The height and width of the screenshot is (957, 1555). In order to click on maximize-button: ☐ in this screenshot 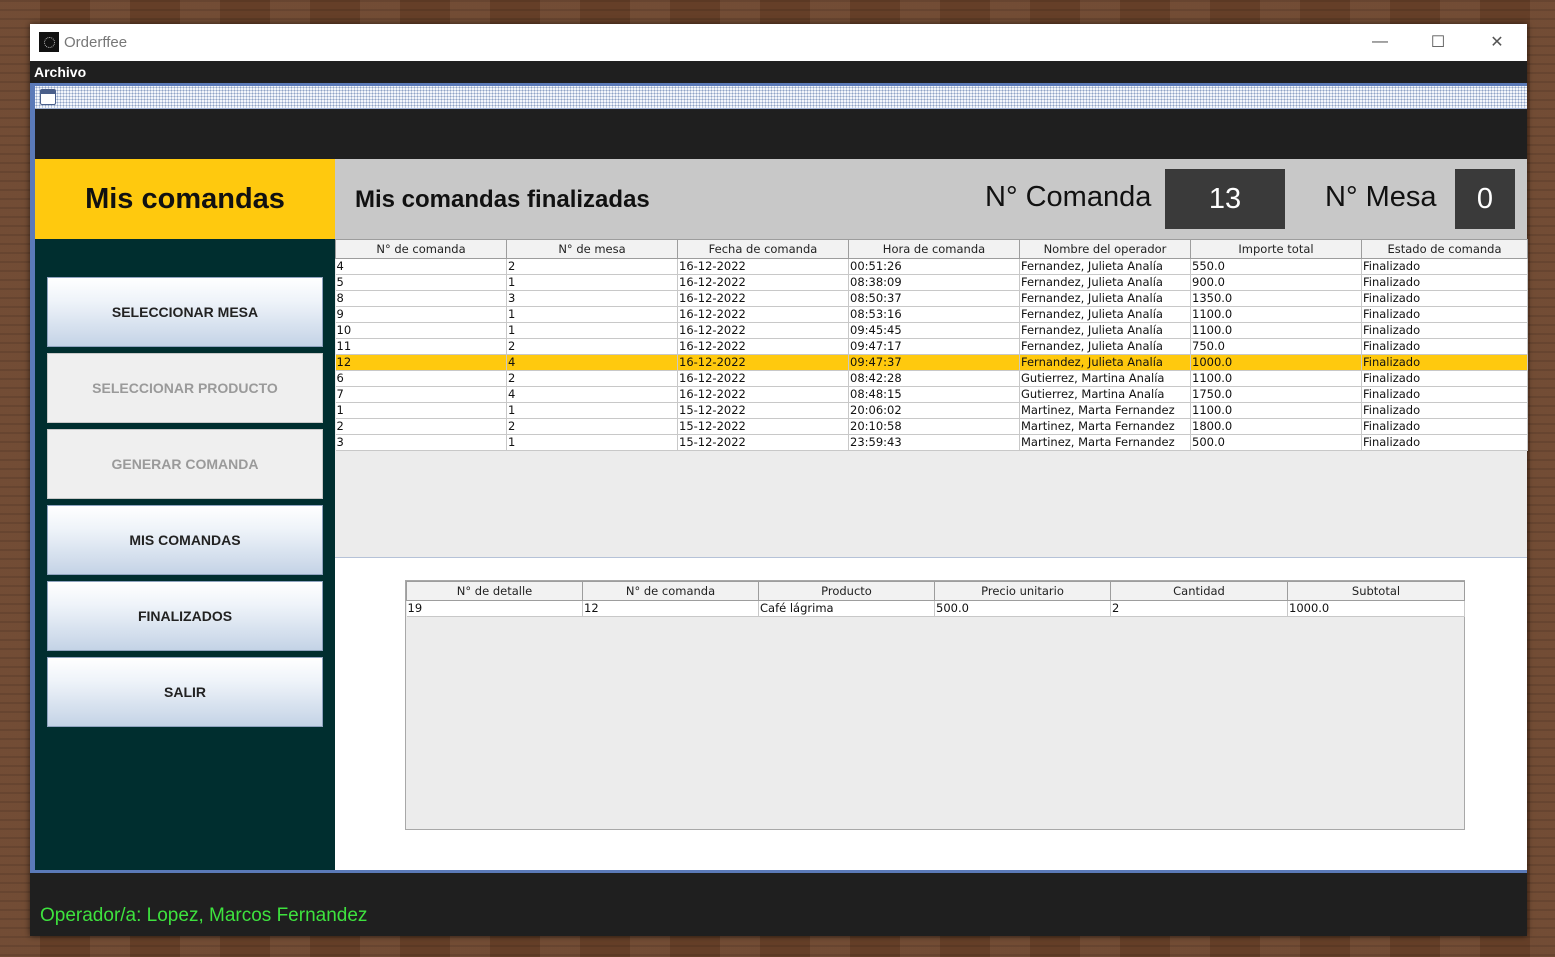, I will do `click(1438, 42)`.